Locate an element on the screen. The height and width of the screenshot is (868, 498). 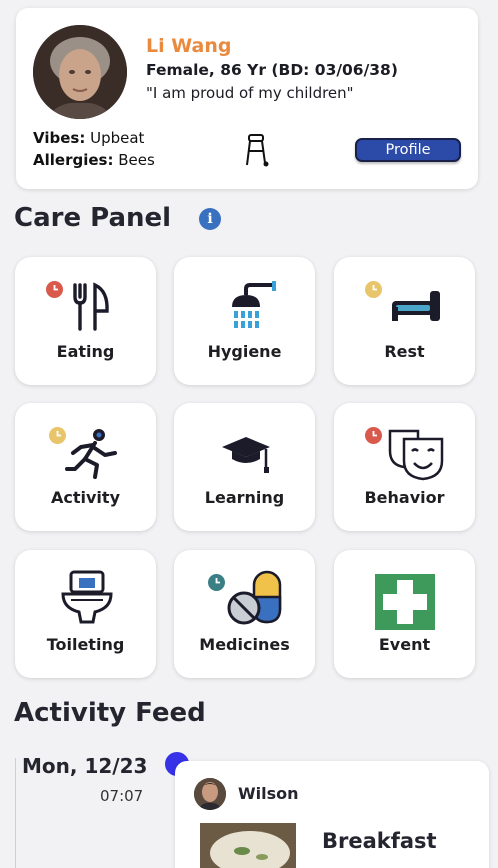
allergies-label: Allergies: is located at coordinates (73, 160).